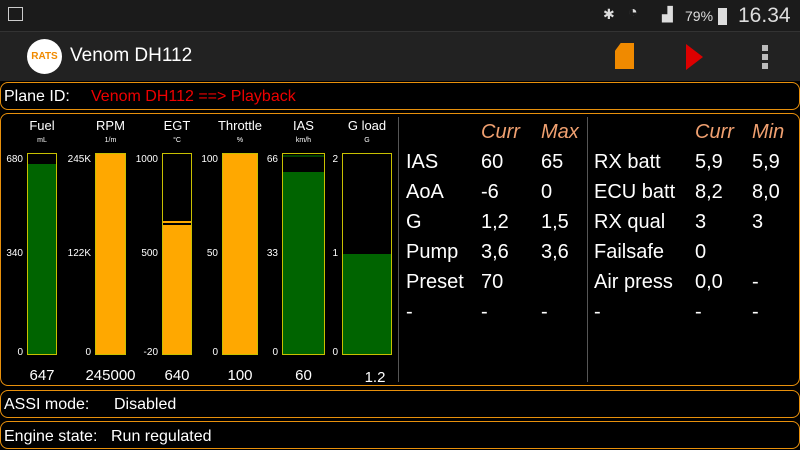 This screenshot has height=450, width=800. I want to click on app-title: Venom DH112, so click(131, 55).